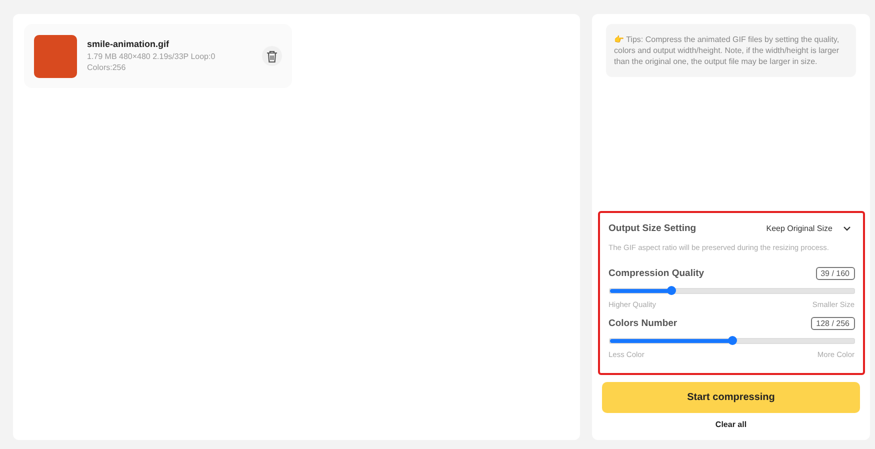  Describe the element at coordinates (107, 67) in the screenshot. I see `file-colors: Colors:256` at that location.